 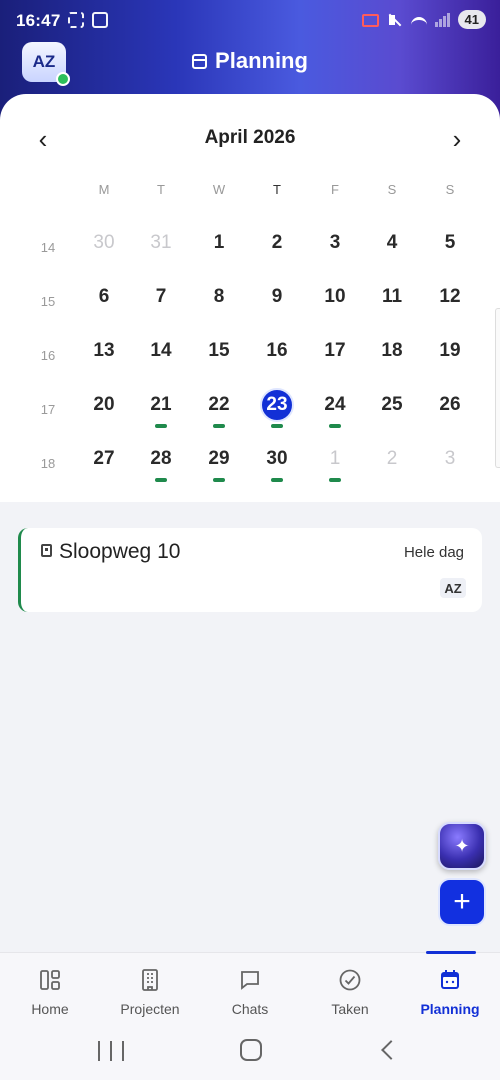 I want to click on calendar-day: 31, so click(x=161, y=248).